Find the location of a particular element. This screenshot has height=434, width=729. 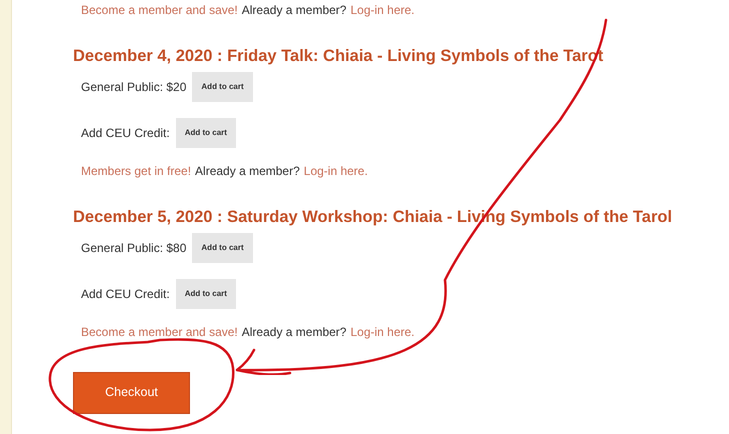

price-label: General Public: $20 is located at coordinates (133, 87).